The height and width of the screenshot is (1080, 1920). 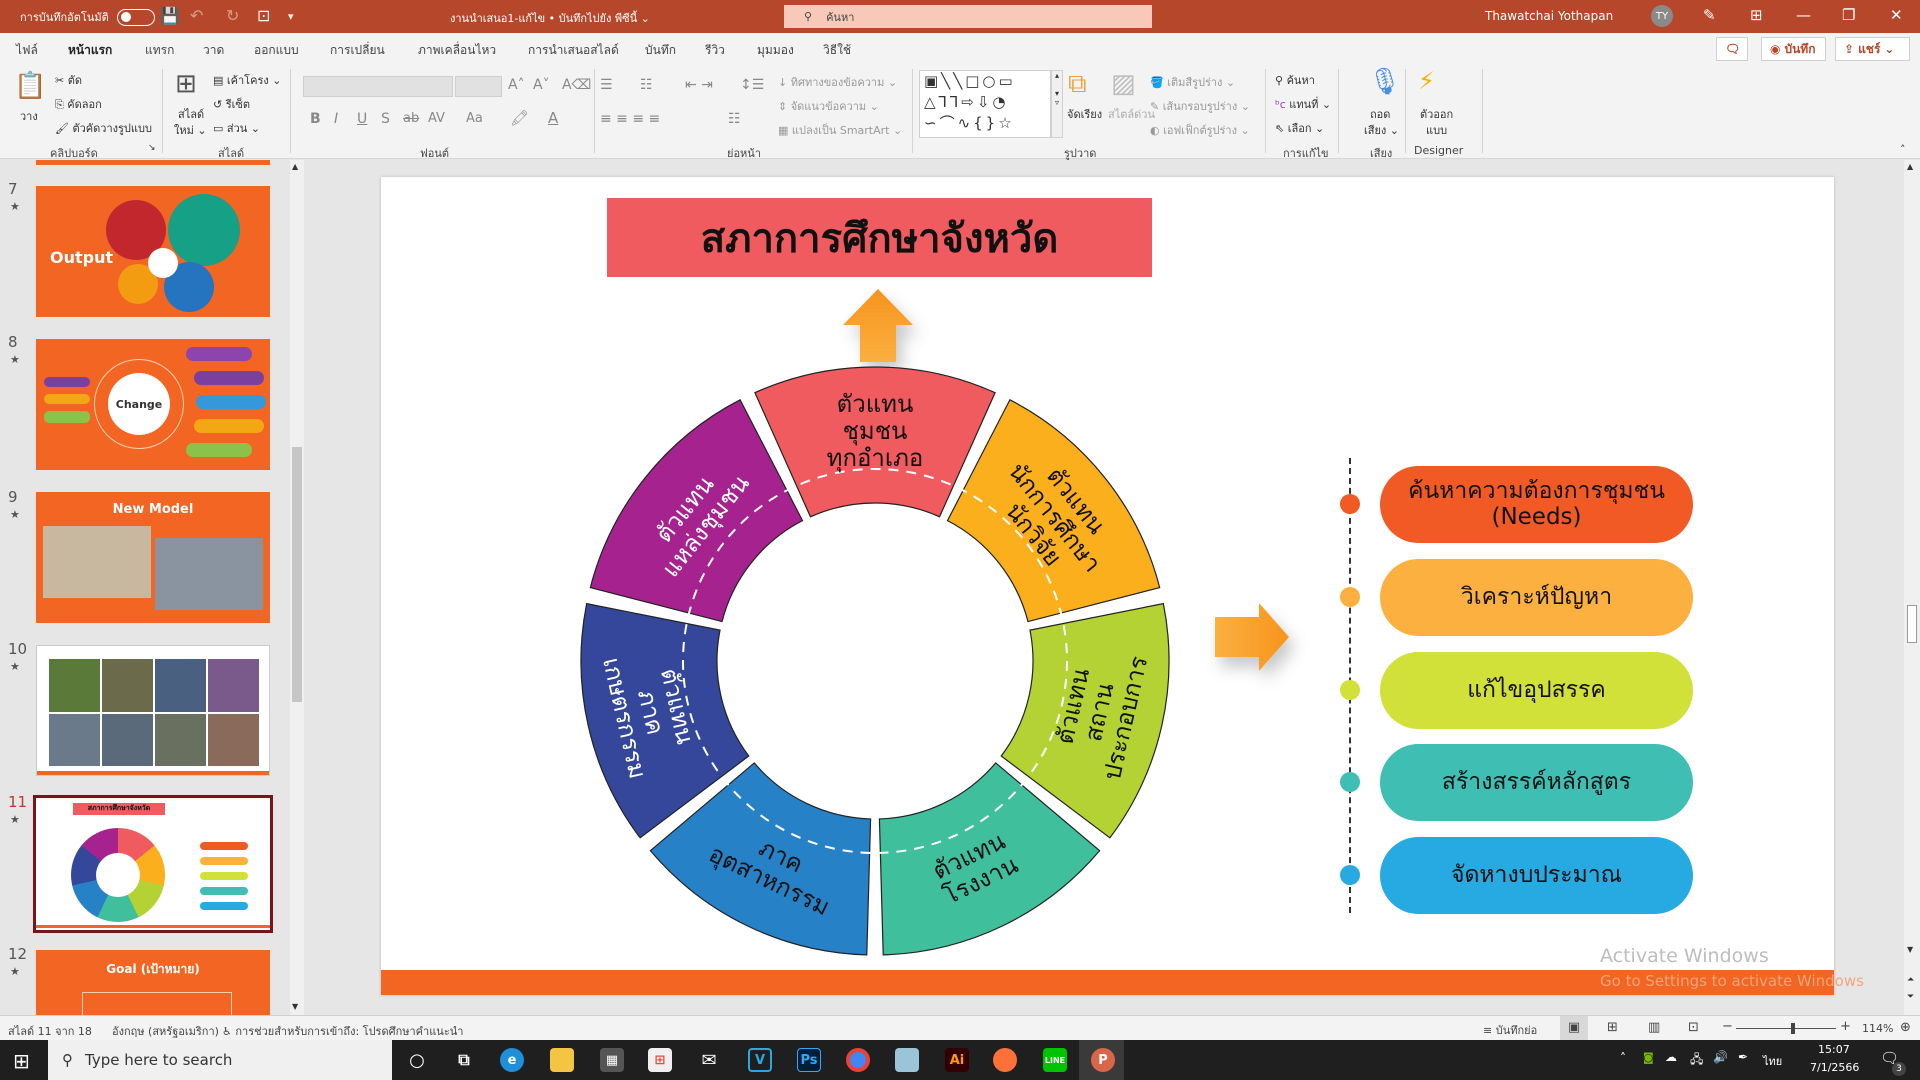 I want to click on right-arrow-icon, so click(x=1252, y=637).